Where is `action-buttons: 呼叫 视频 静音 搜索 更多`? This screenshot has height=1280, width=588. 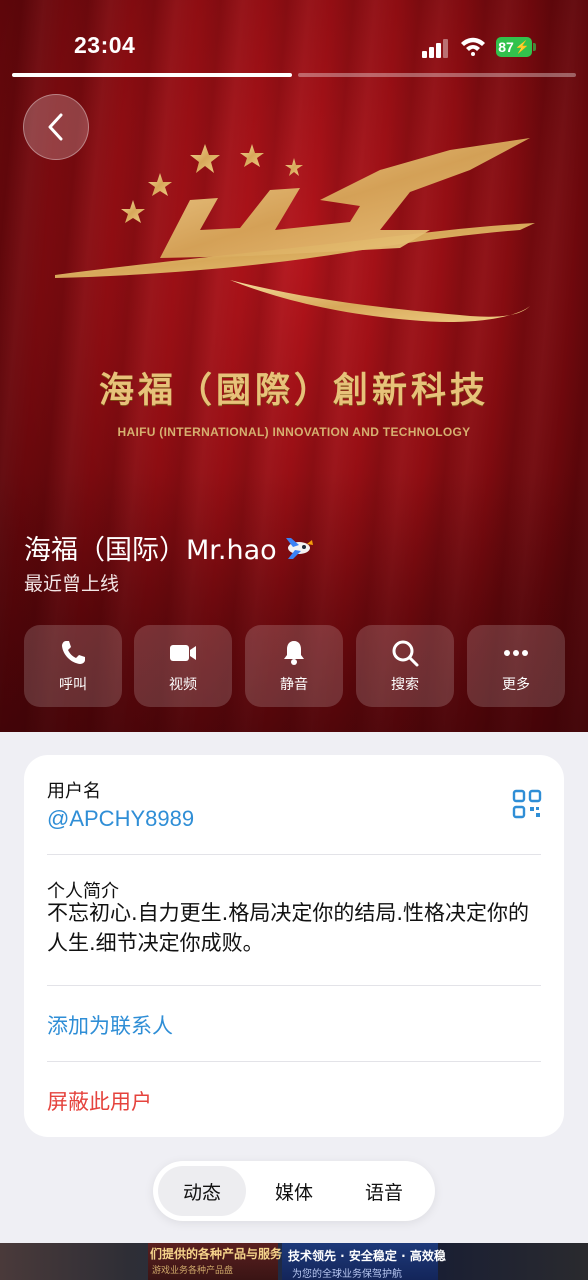
action-buttons: 呼叫 视频 静音 搜索 更多 is located at coordinates (294, 666).